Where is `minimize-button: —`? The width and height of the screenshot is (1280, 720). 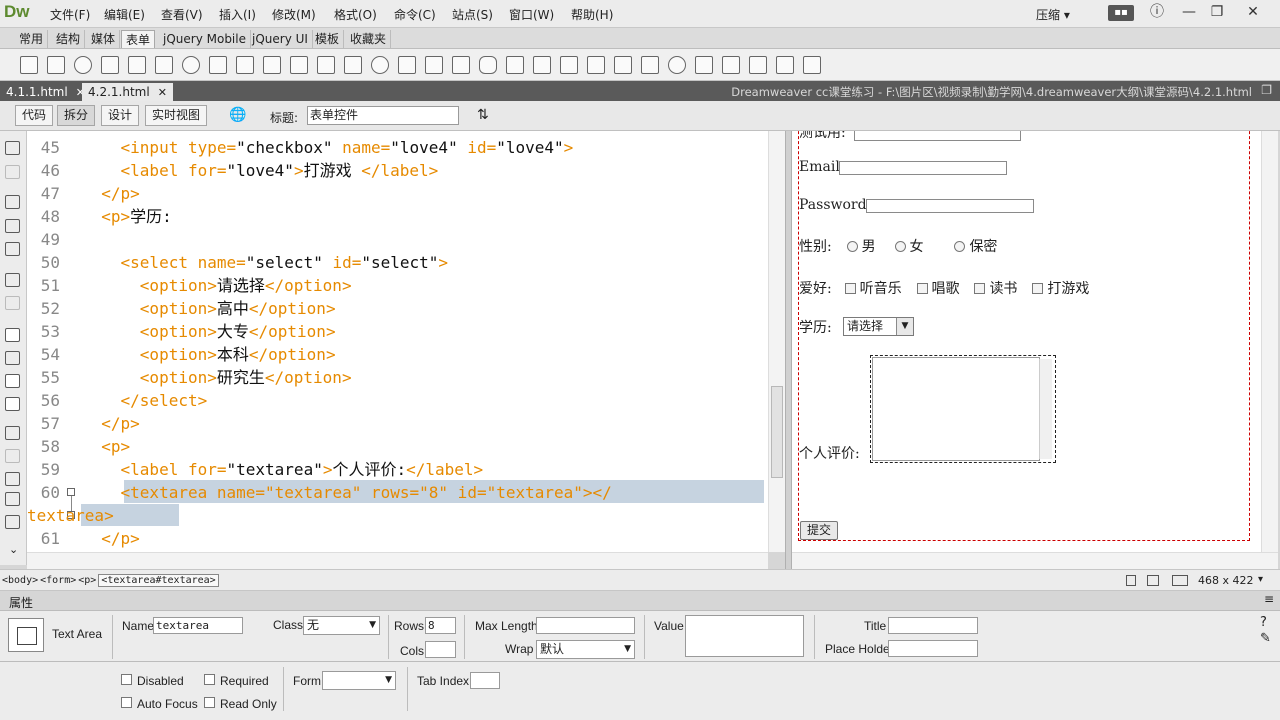 minimize-button: — is located at coordinates (1189, 12).